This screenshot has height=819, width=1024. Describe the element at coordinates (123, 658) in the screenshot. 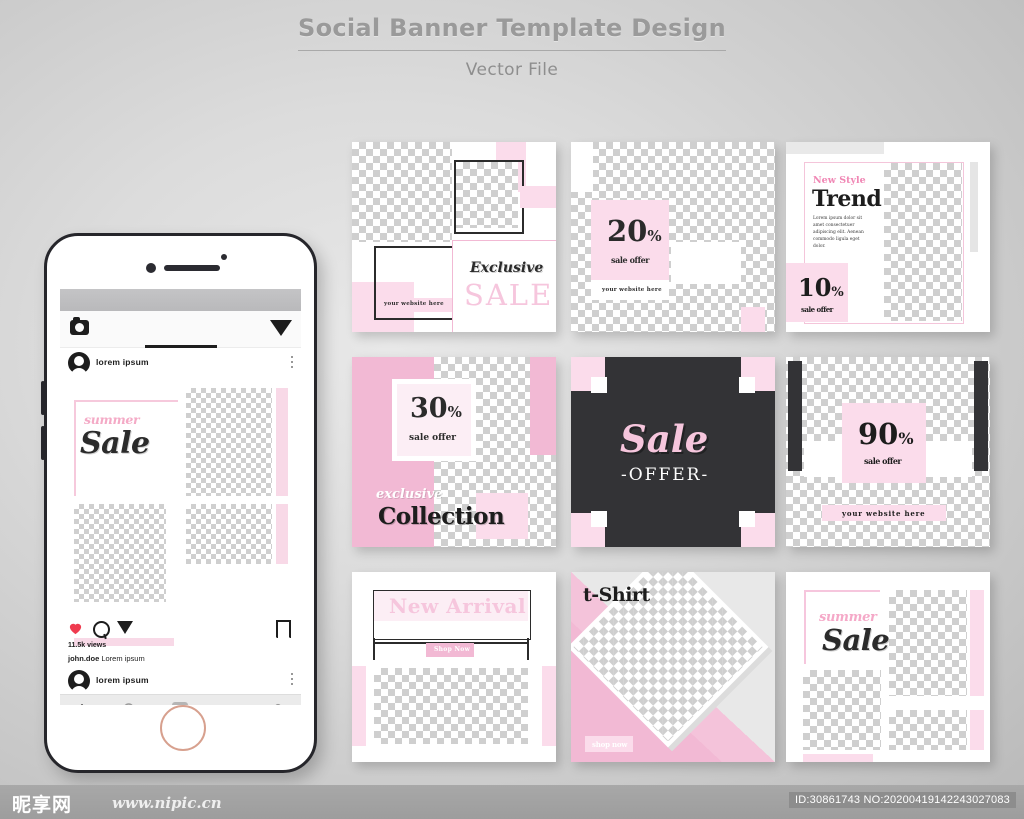

I see `caption-text: Lorem ipsum` at that location.